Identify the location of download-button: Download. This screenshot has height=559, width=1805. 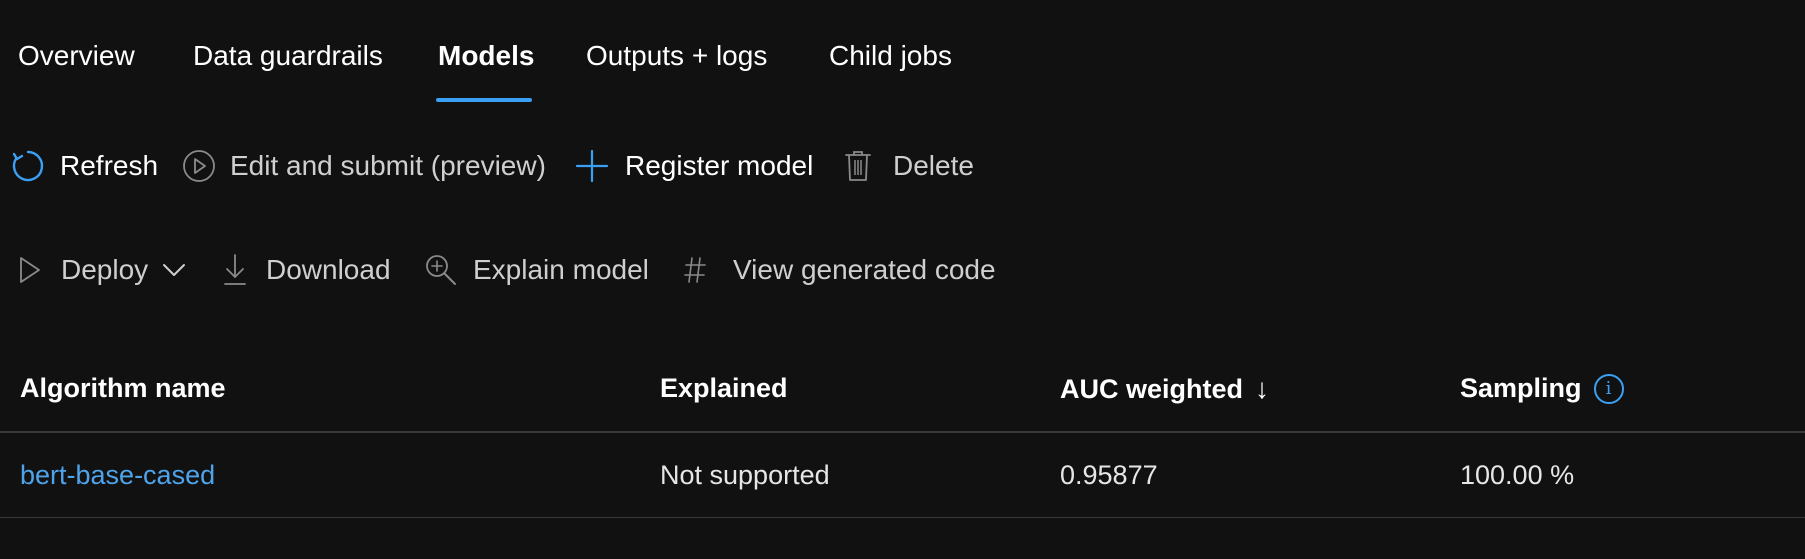
(306, 270).